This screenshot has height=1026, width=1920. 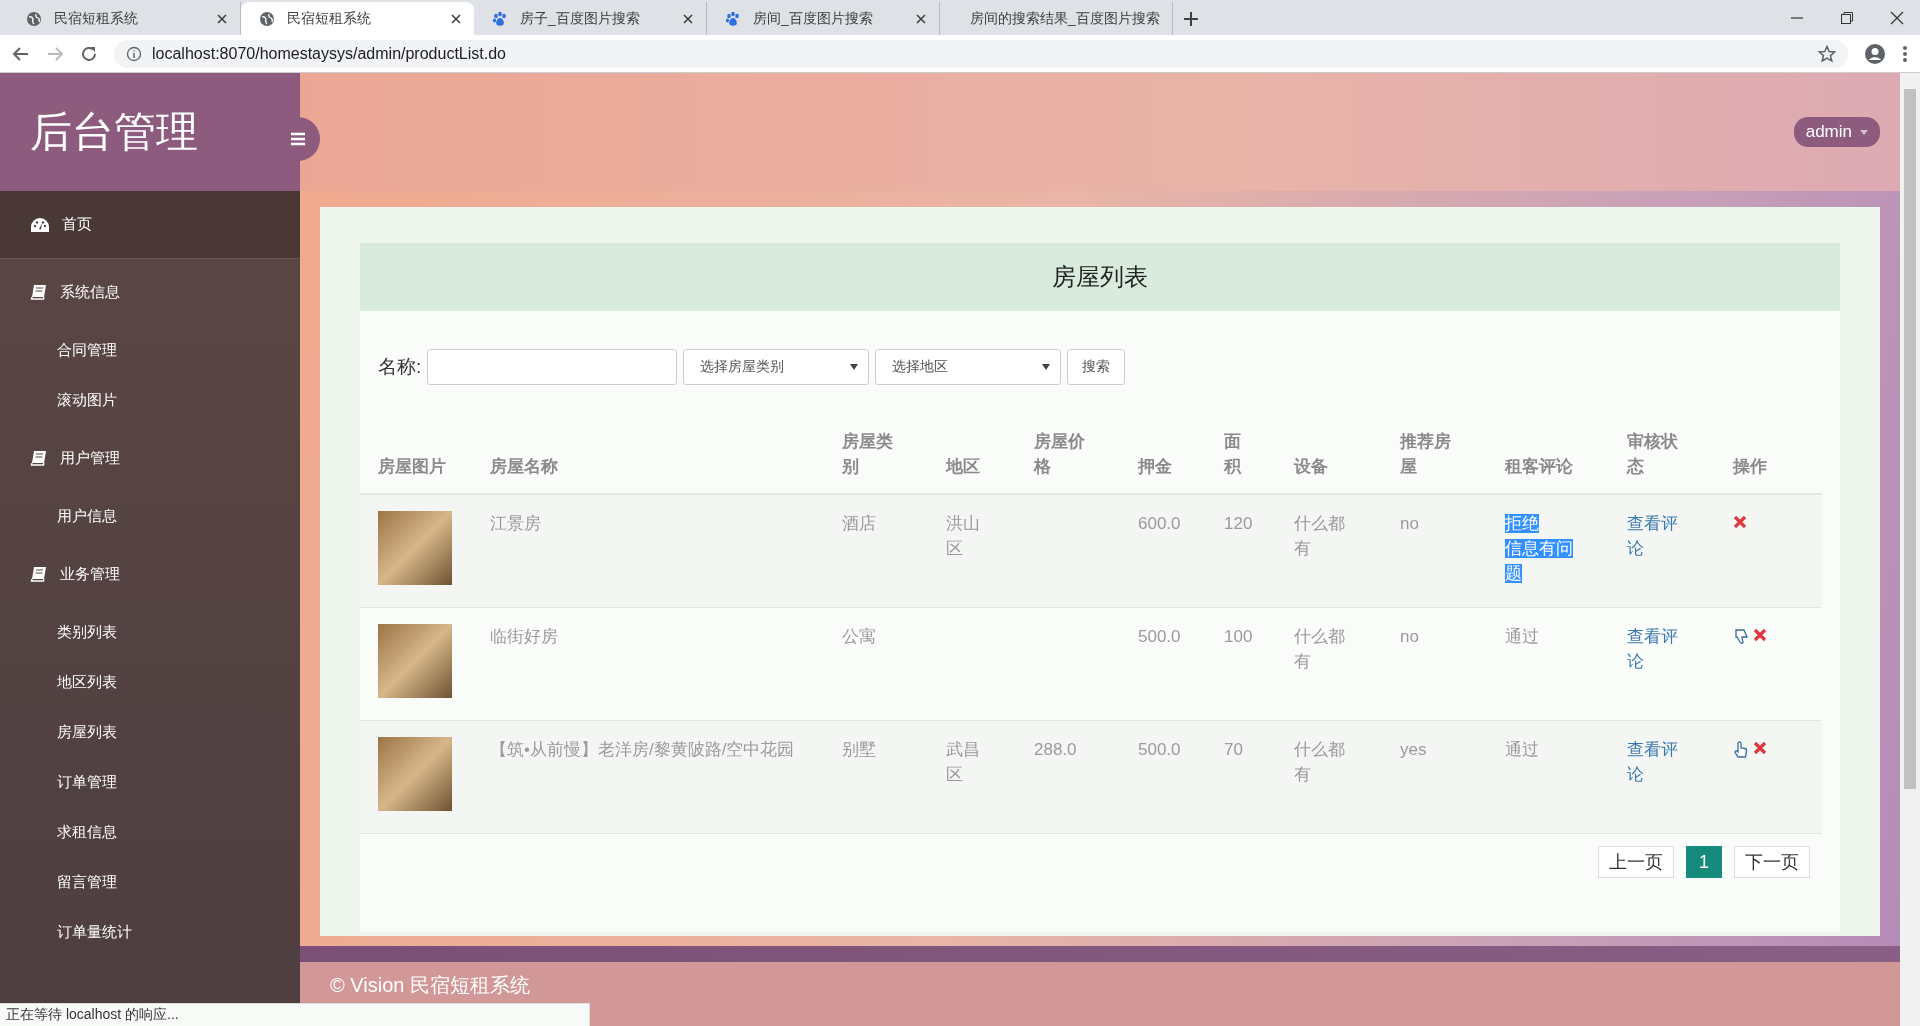 What do you see at coordinates (150, 292) in the screenshot?
I see `sidebar-item: 系统信息` at bounding box center [150, 292].